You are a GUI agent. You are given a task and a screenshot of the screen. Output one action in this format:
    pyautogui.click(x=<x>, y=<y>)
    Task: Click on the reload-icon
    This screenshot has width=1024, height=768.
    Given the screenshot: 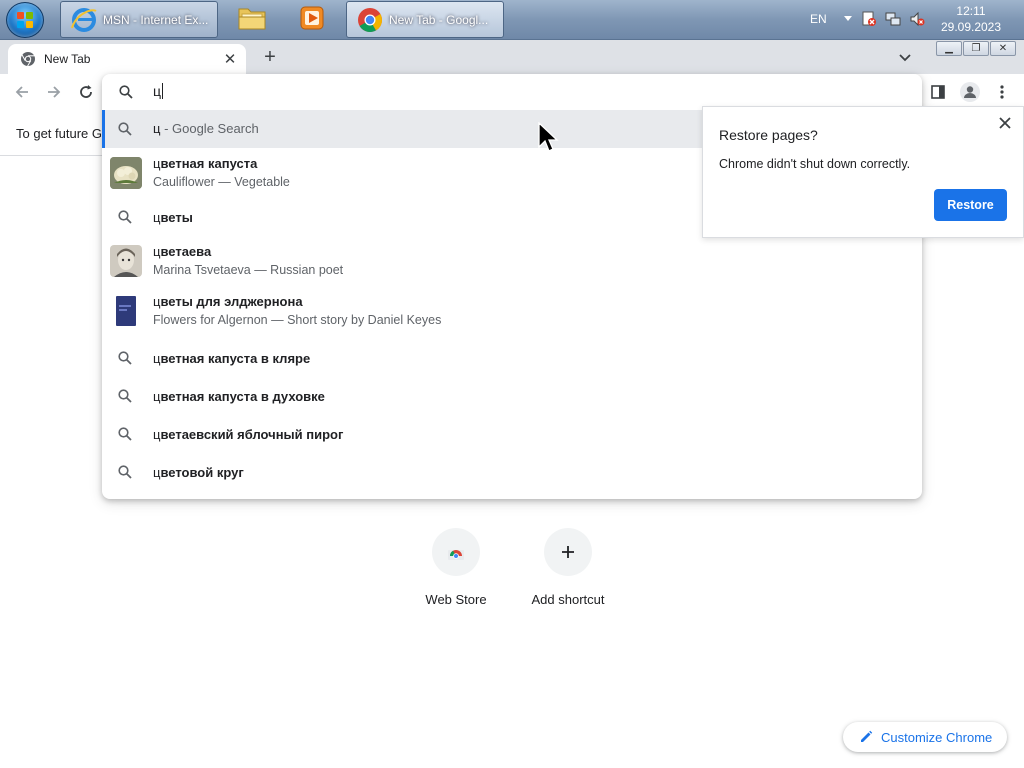 What is the action you would take?
    pyautogui.click(x=86, y=91)
    